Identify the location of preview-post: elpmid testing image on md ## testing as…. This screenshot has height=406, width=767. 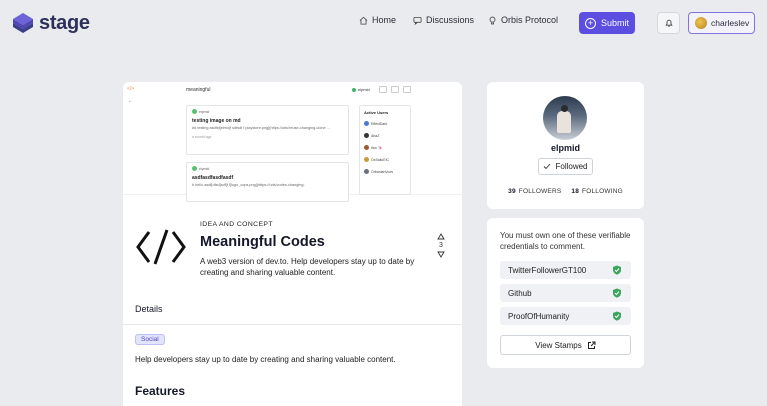
(267, 130).